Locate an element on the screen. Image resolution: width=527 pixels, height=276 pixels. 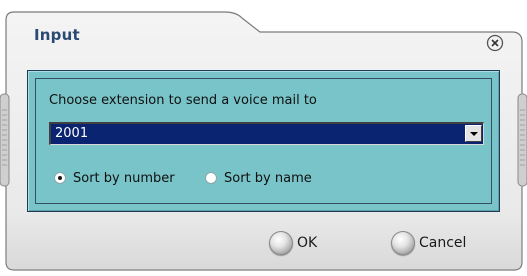
close-button is located at coordinates (495, 43).